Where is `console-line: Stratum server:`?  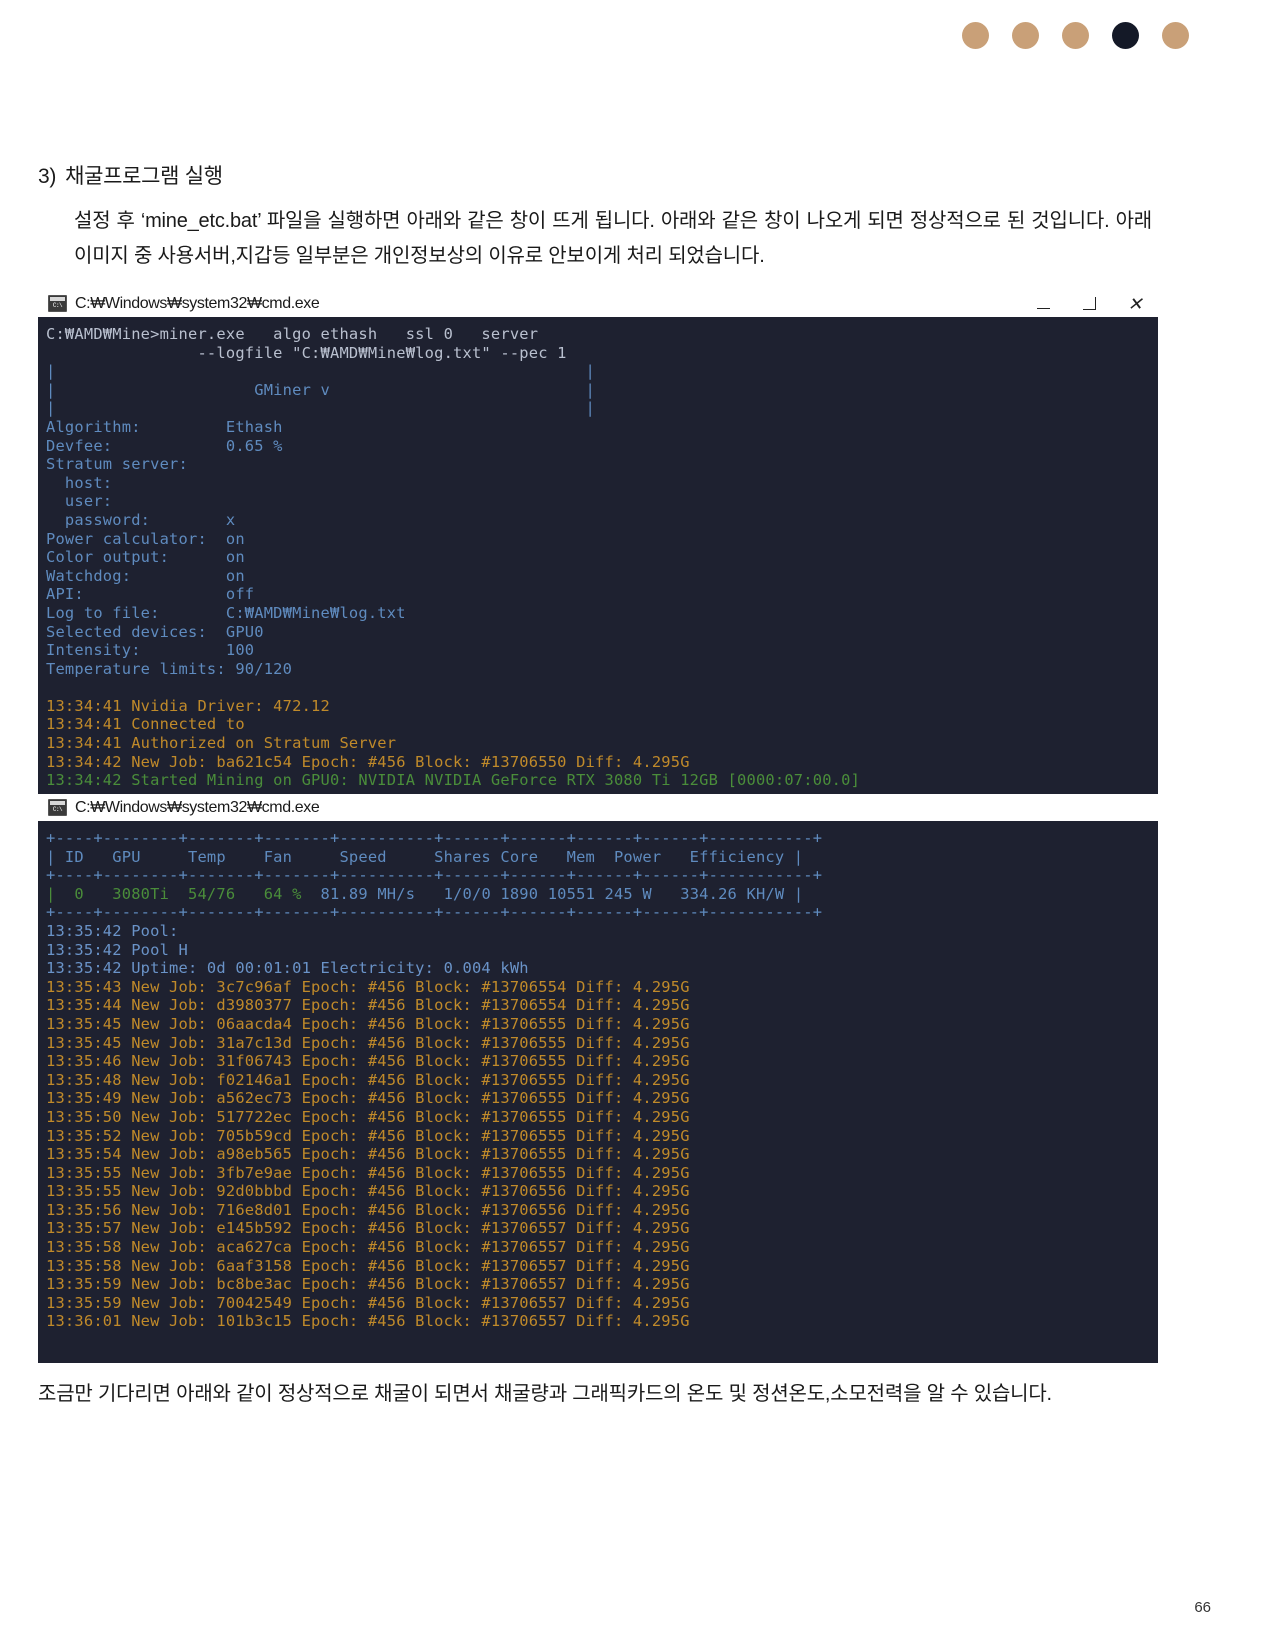 console-line: Stratum server: is located at coordinates (117, 464).